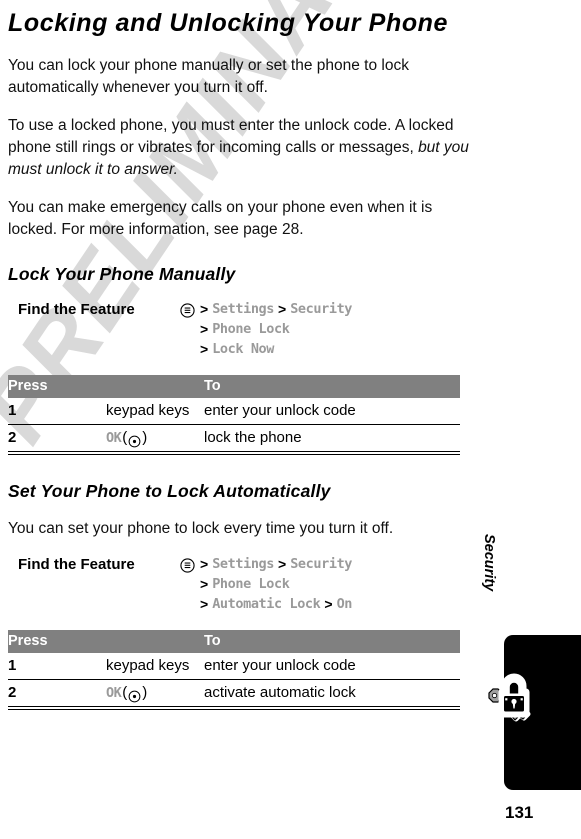 The width and height of the screenshot is (581, 839). What do you see at coordinates (76, 564) in the screenshot?
I see `find-the-feature-label-2: Find the Feature` at bounding box center [76, 564].